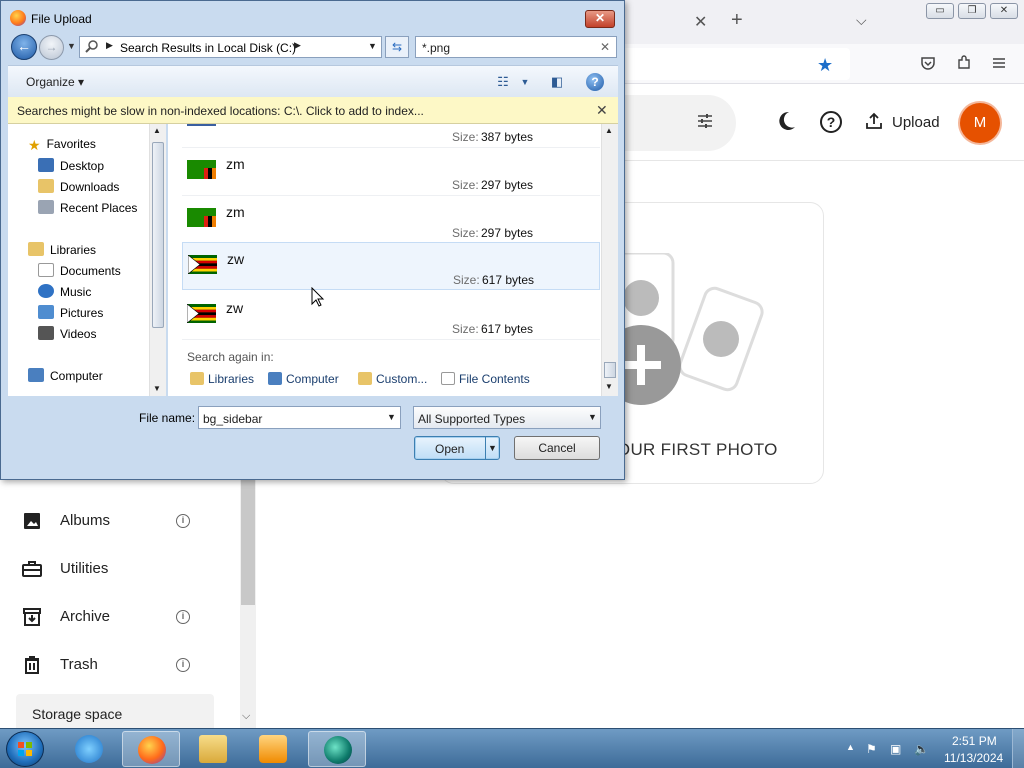 Image resolution: width=1024 pixels, height=768 pixels. I want to click on open-options-dropdown-icon: ▼, so click(492, 448).